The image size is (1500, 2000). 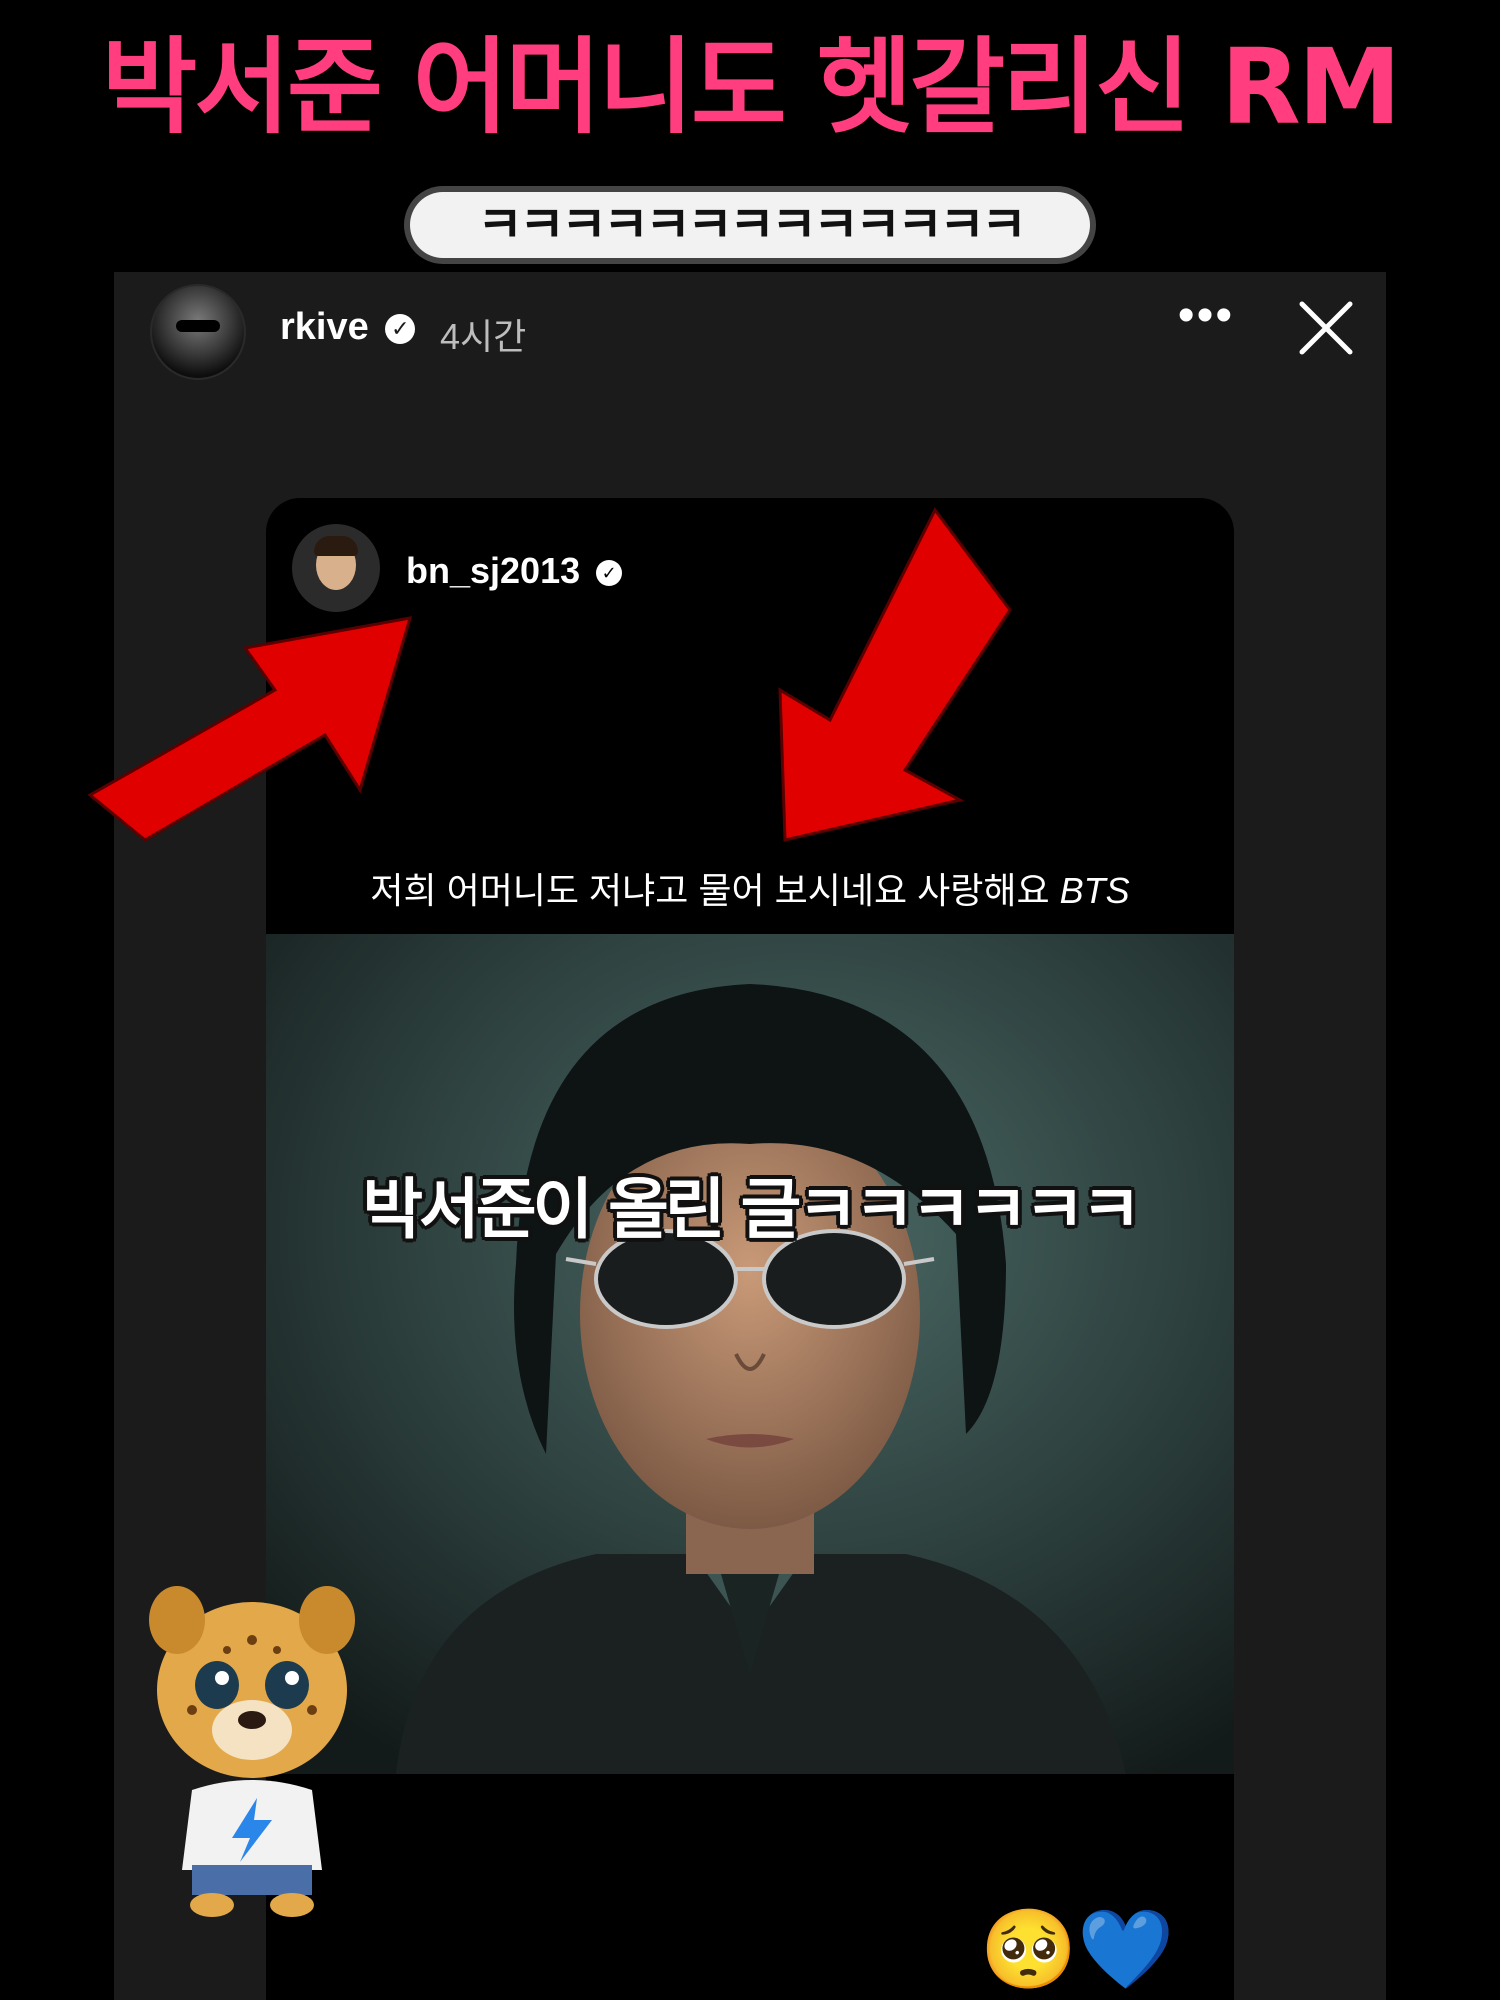 What do you see at coordinates (493, 570) in the screenshot?
I see `post-username-label: bn_sj2013` at bounding box center [493, 570].